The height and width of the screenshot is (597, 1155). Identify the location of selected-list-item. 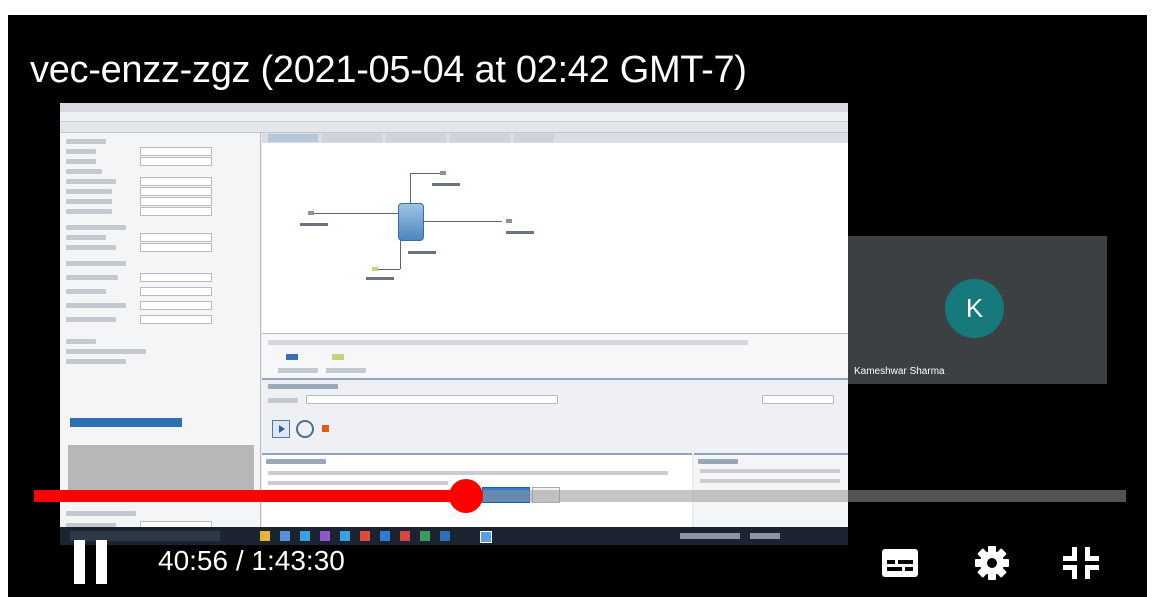
(126, 422).